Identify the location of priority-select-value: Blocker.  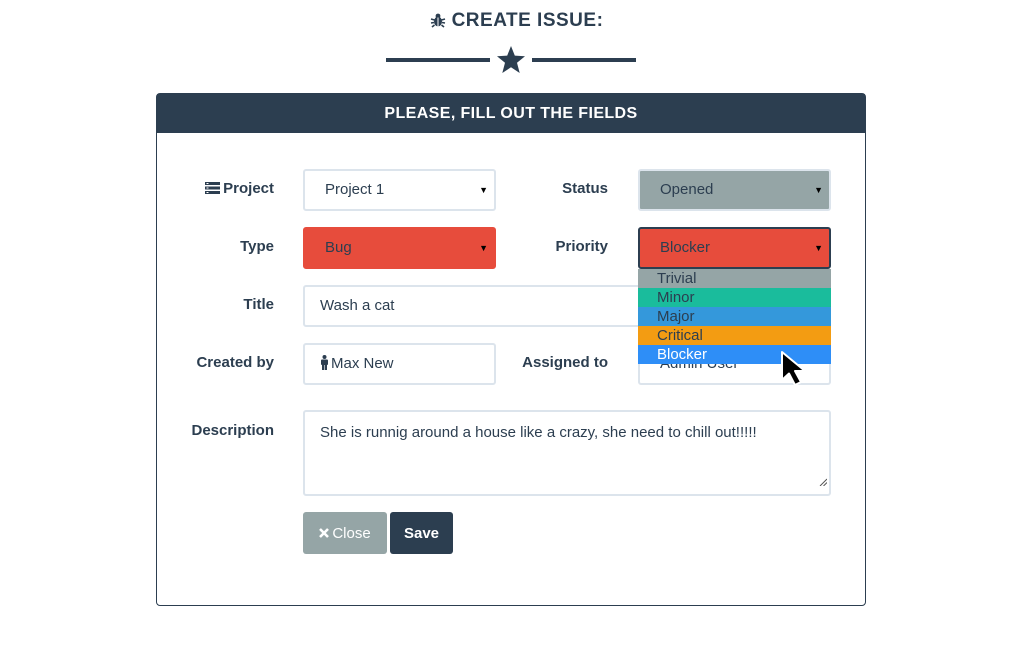
(685, 247).